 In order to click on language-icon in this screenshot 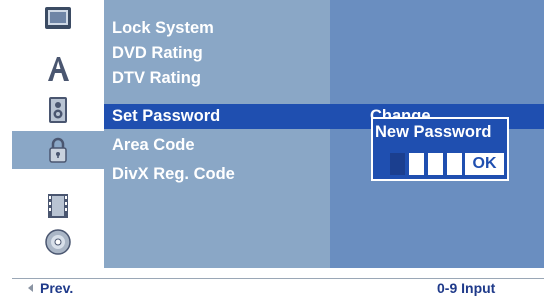, I will do `click(58, 69)`.